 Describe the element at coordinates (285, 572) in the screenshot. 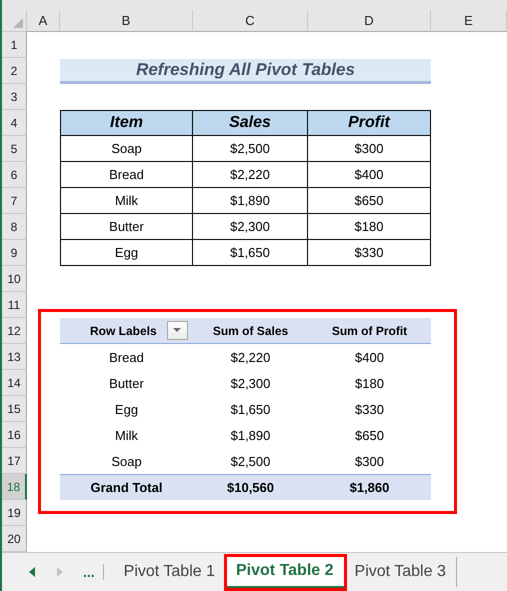

I see `sheet-tab: Pivot Table 2` at that location.